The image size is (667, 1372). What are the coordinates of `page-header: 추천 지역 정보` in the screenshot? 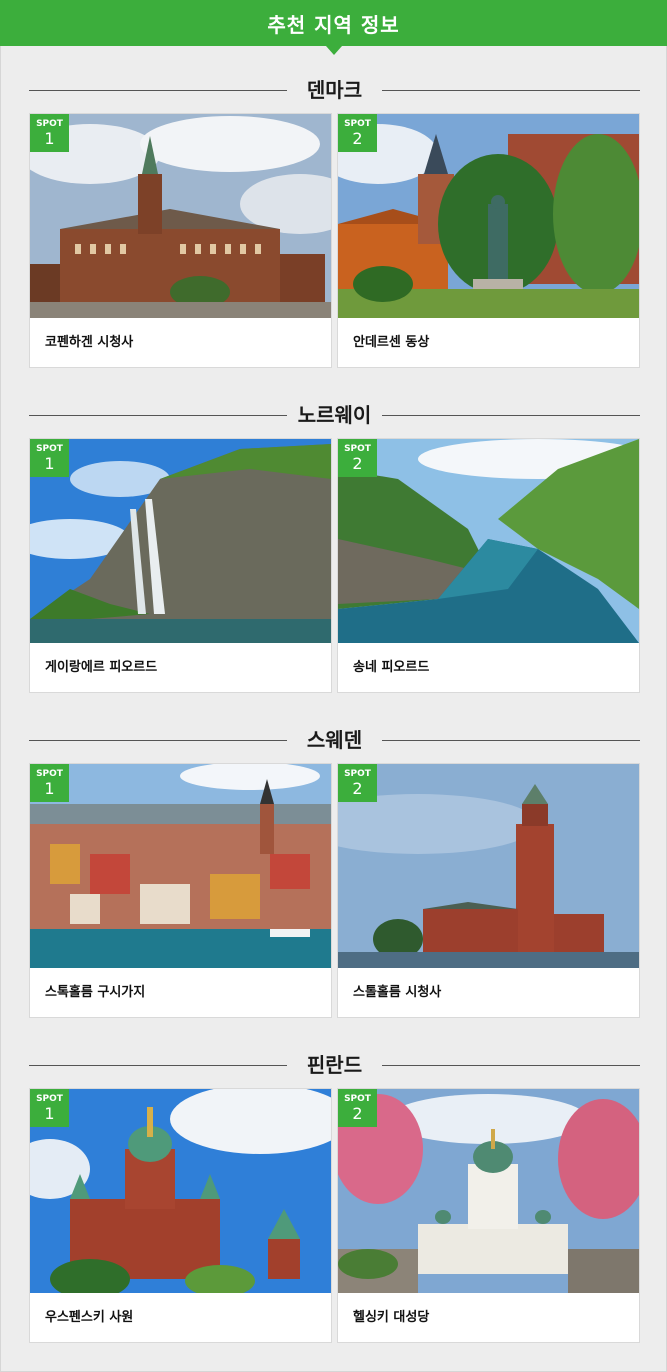 It's located at (333, 23).